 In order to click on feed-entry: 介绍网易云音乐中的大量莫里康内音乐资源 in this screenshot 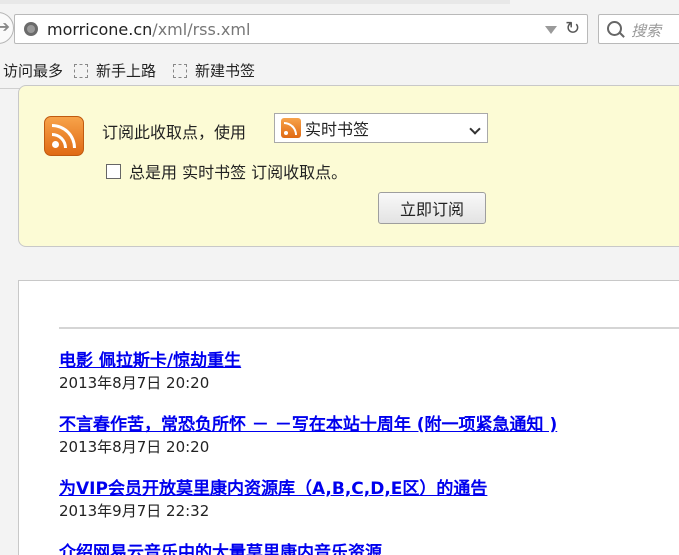, I will do `click(220, 549)`.